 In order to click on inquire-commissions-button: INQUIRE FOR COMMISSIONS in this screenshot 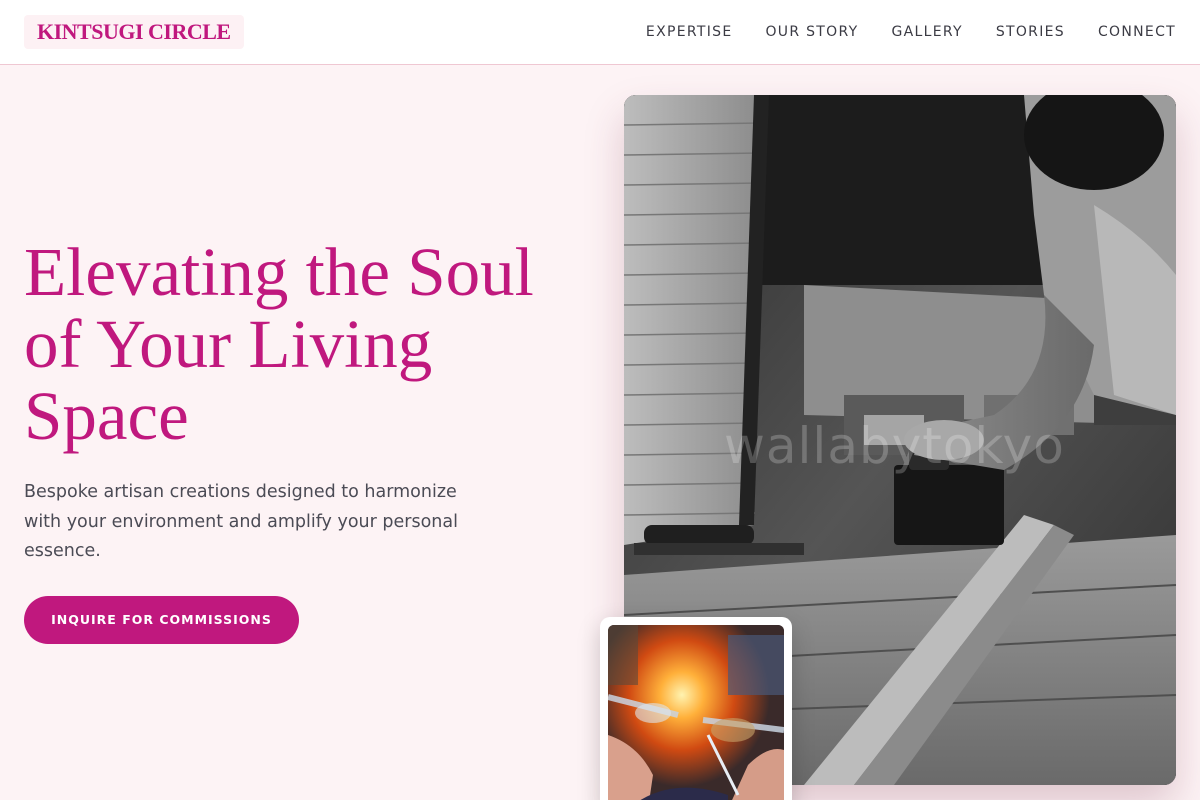, I will do `click(161, 620)`.